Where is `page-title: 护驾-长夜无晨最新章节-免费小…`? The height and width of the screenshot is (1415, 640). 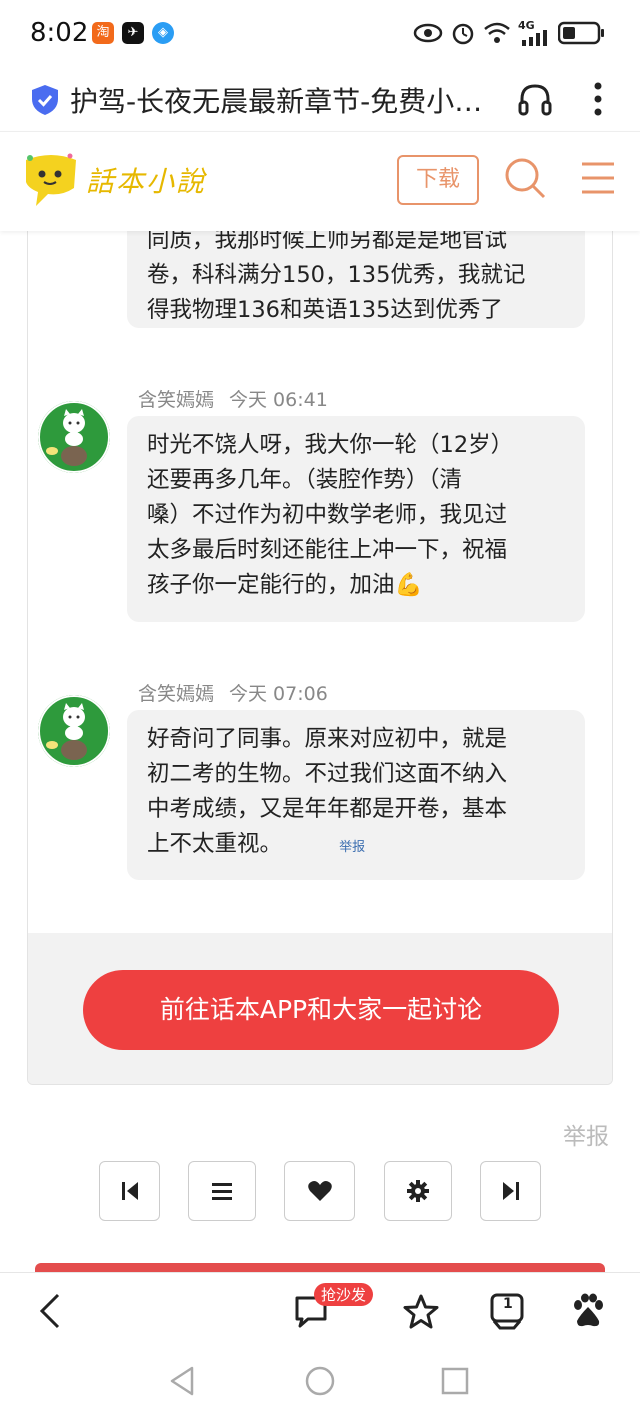
page-title: 护驾-长夜无晨最新章节-免费小… is located at coordinates (285, 100).